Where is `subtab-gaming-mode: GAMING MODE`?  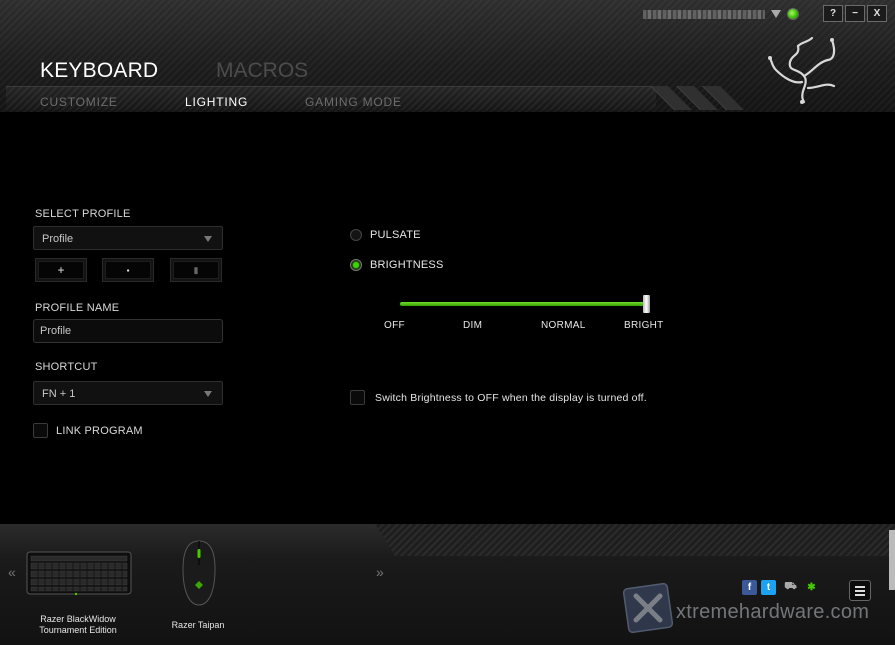
subtab-gaming-mode: GAMING MODE is located at coordinates (353, 102).